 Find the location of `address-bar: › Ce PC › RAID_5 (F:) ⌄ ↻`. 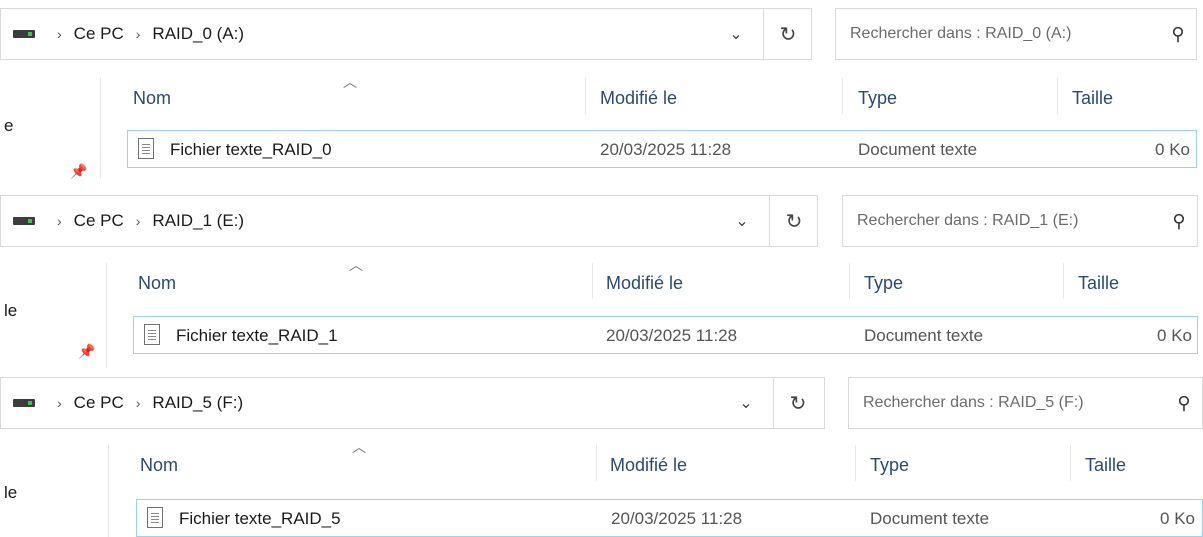

address-bar: › Ce PC › RAID_5 (F:) ⌄ ↻ is located at coordinates (412, 403).